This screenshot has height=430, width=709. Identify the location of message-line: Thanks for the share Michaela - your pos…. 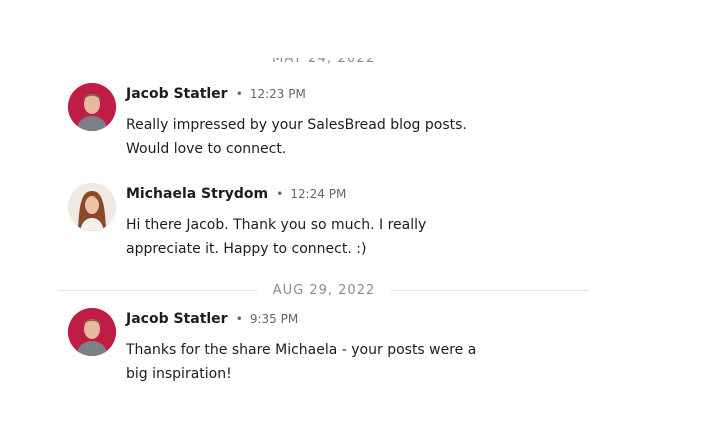
(301, 350).